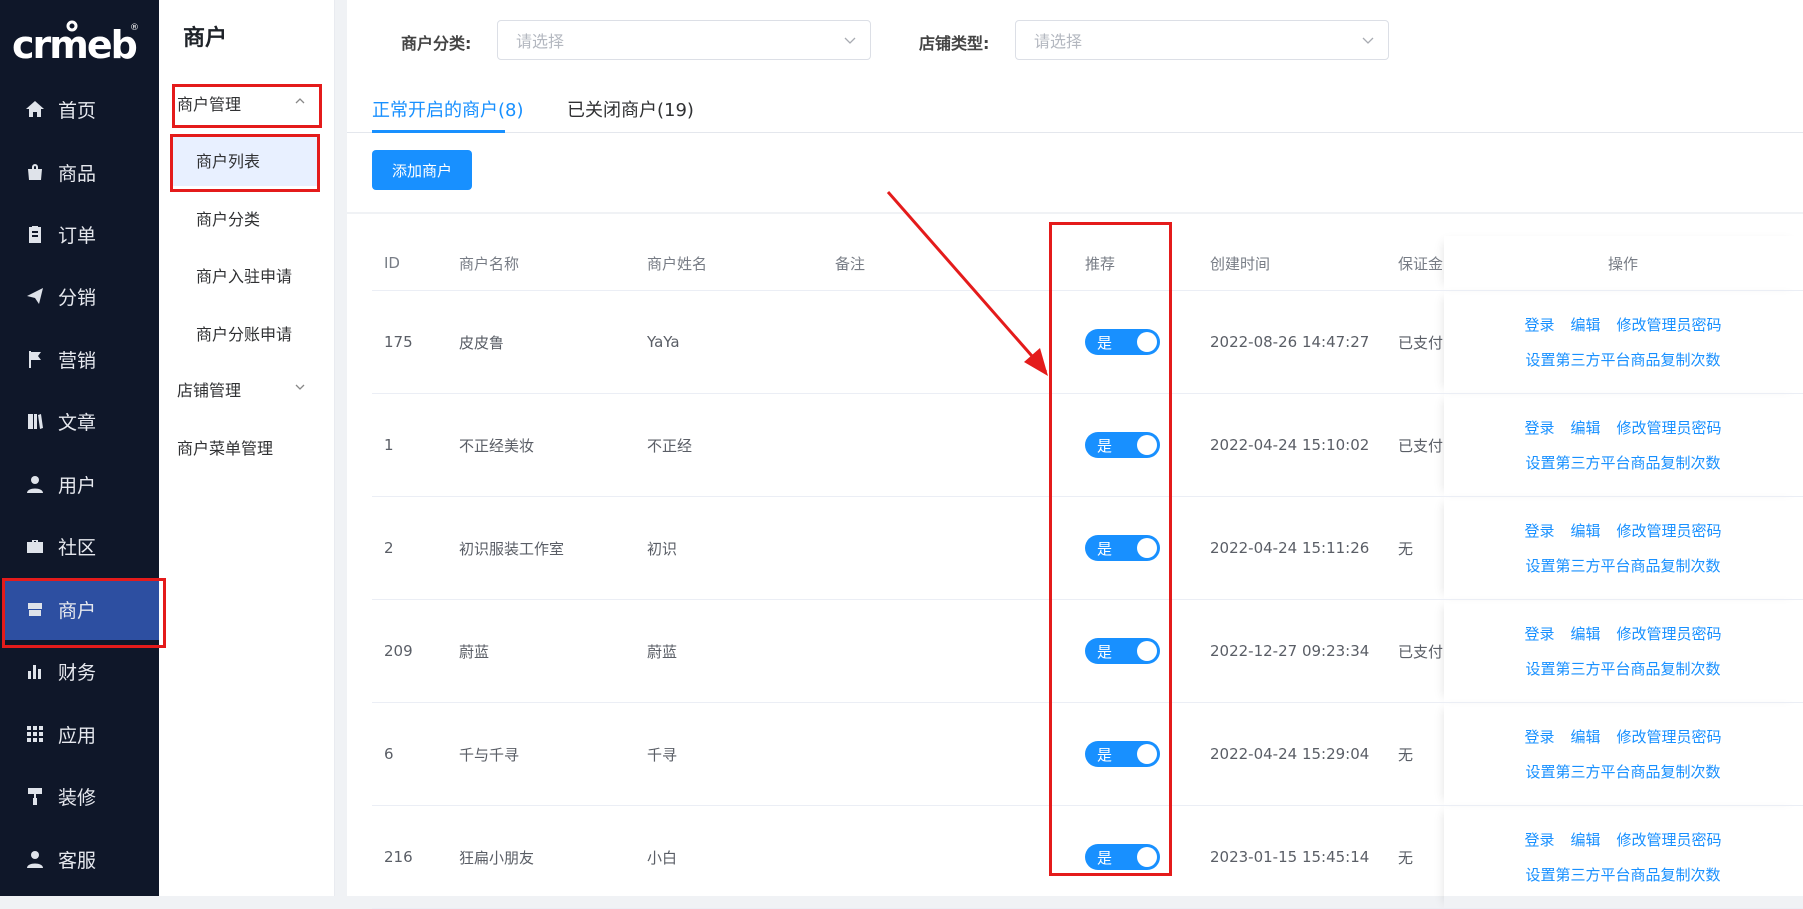 This screenshot has height=909, width=1803. Describe the element at coordinates (1202, 40) in the screenshot. I see `store-type-select: 请选择` at that location.